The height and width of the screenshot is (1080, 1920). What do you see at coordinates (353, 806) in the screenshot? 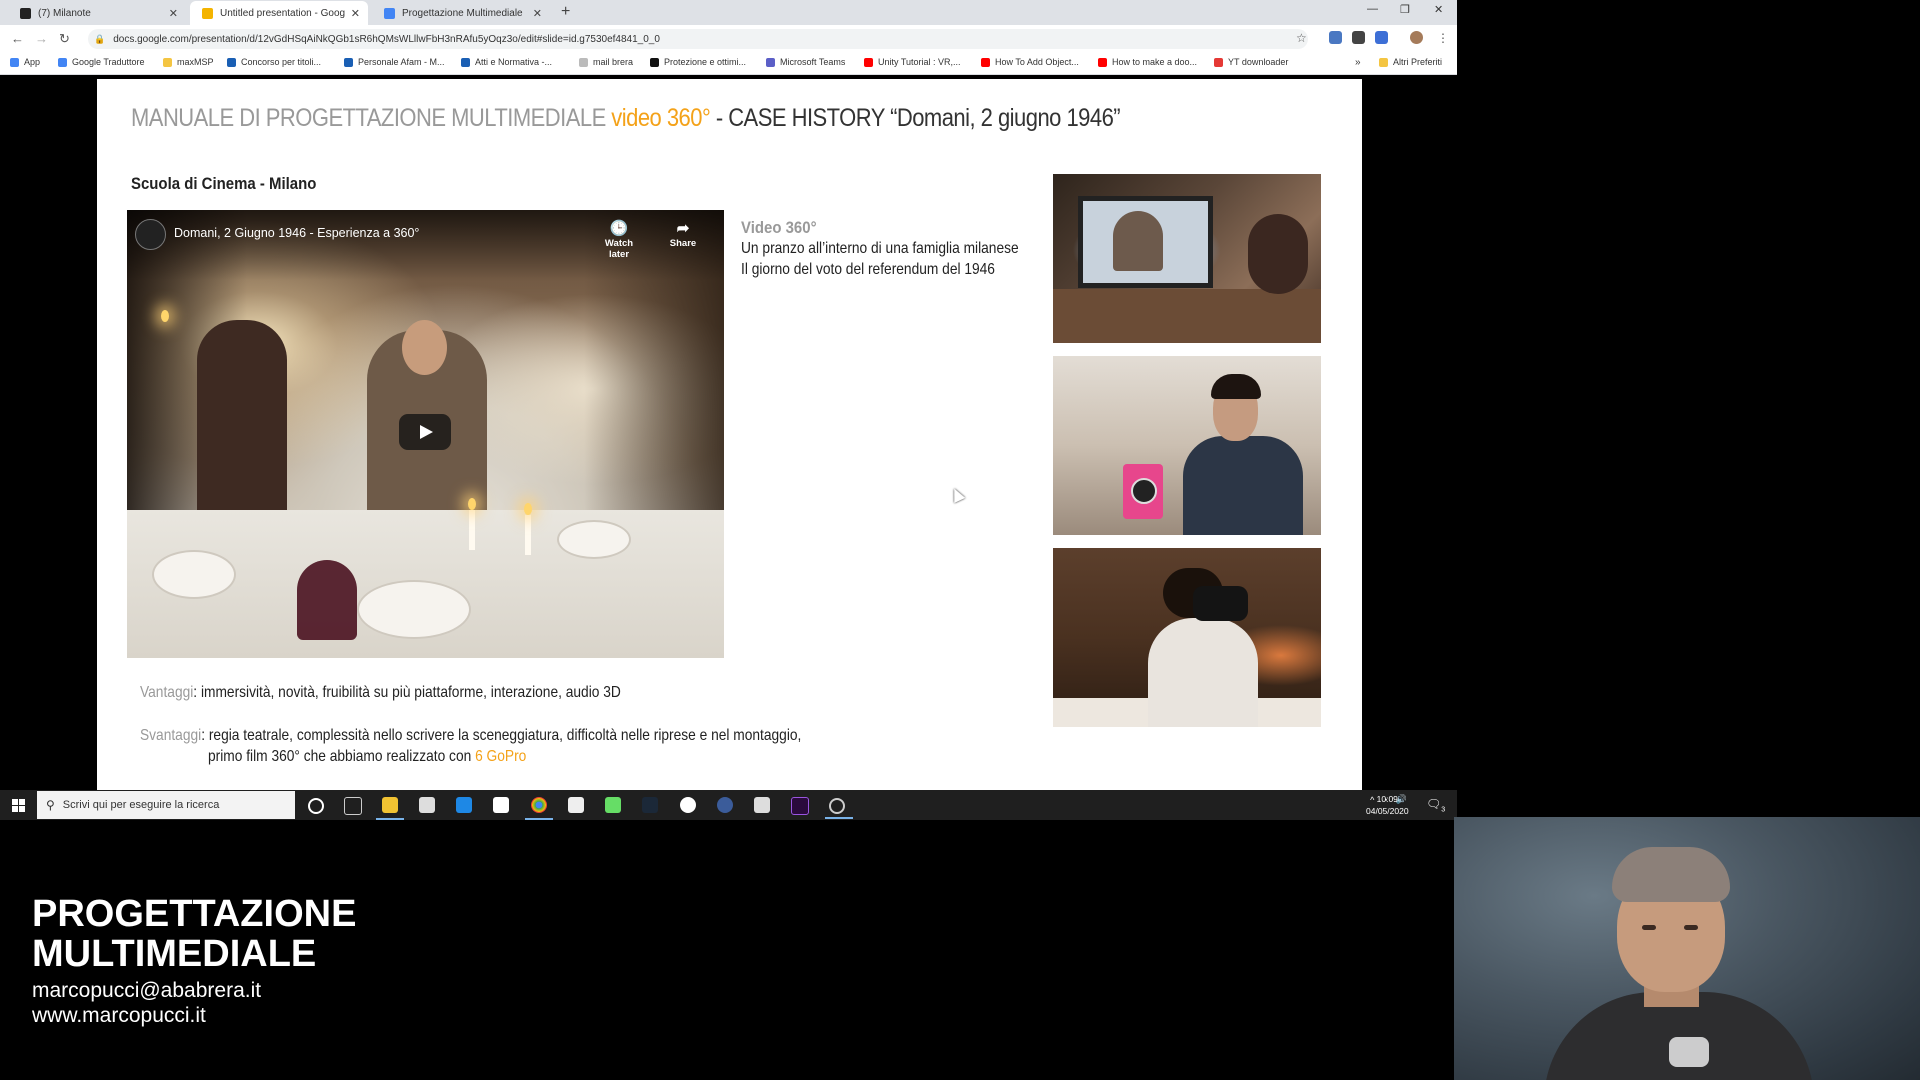
I see `task-view-icon` at bounding box center [353, 806].